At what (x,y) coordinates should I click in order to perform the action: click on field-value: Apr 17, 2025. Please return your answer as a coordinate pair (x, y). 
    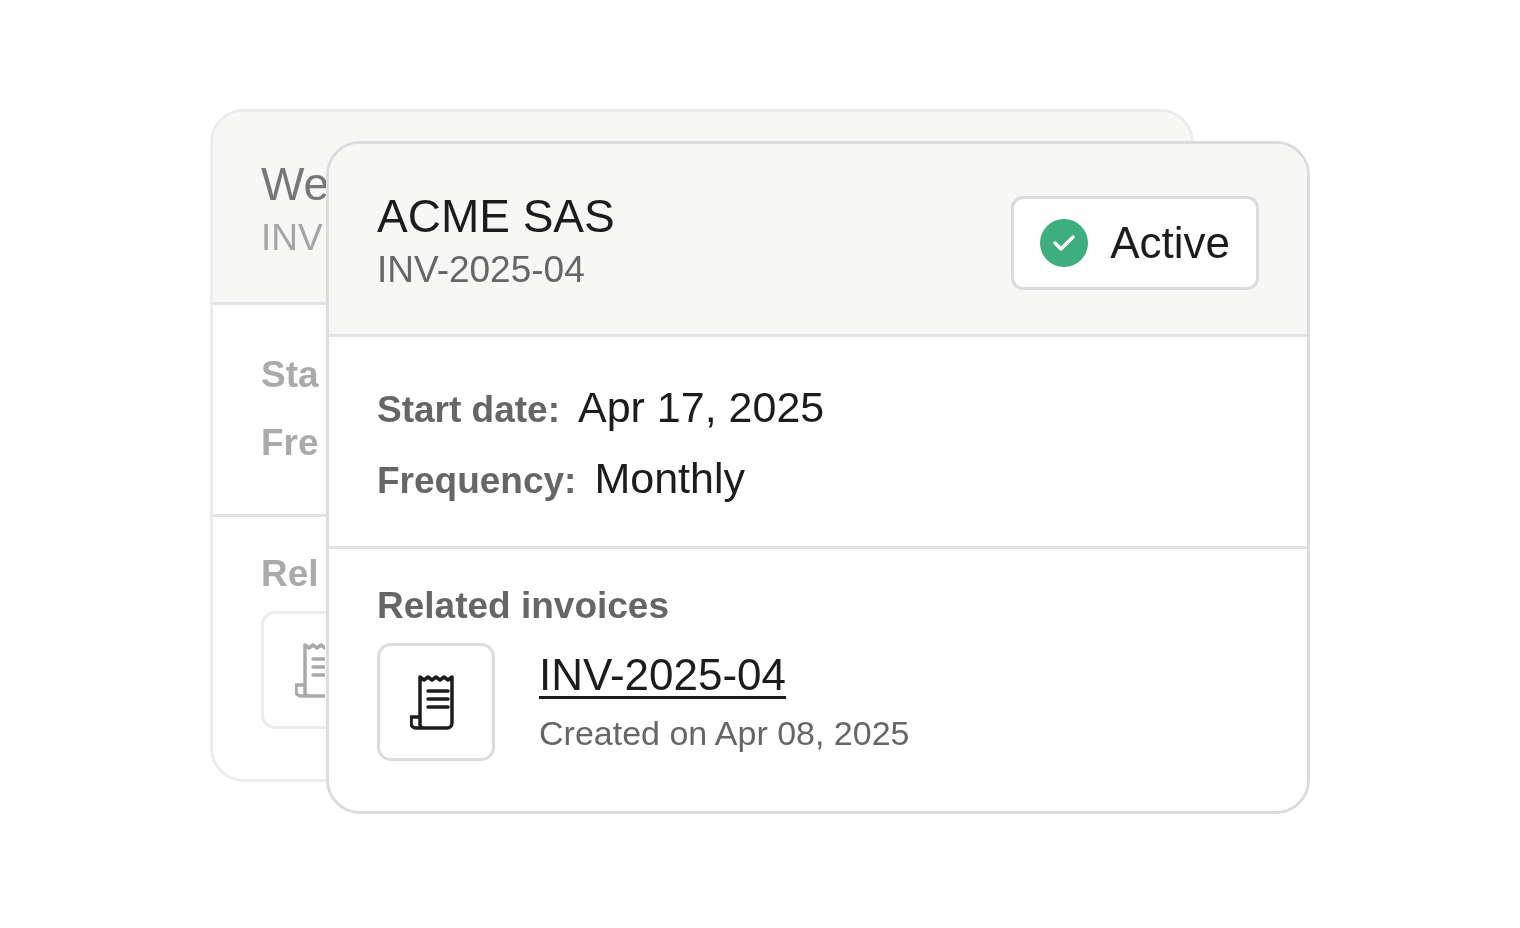
    Looking at the image, I should click on (701, 407).